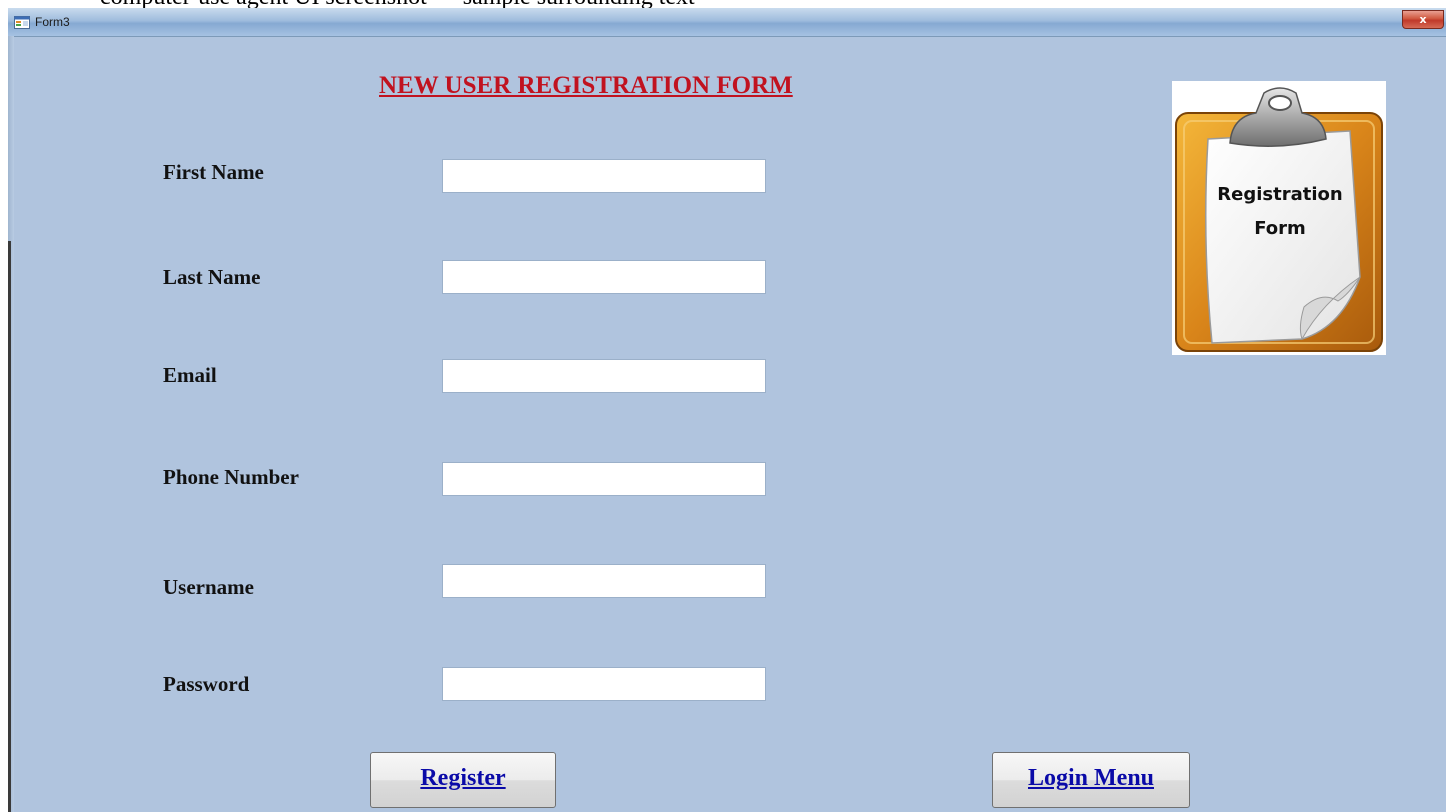  Describe the element at coordinates (52, 22) in the screenshot. I see `window-title: Form3` at that location.